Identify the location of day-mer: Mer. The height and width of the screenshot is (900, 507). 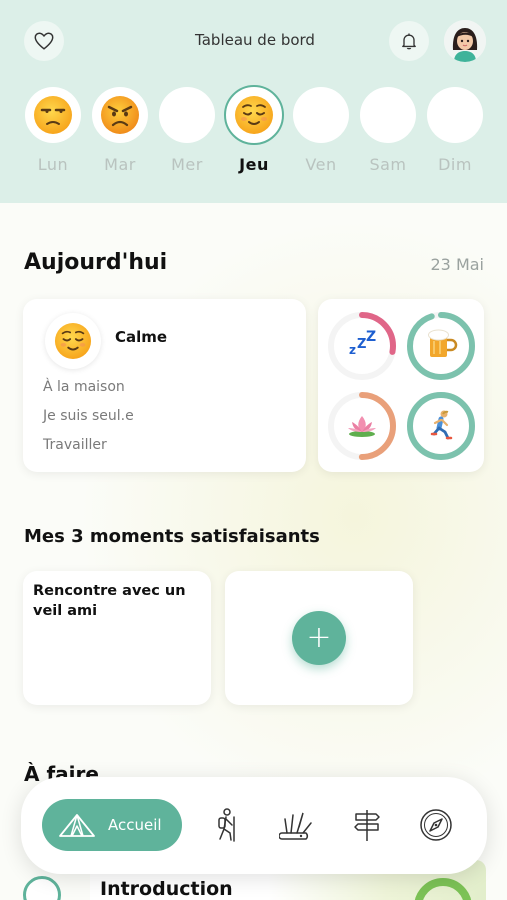
(187, 130).